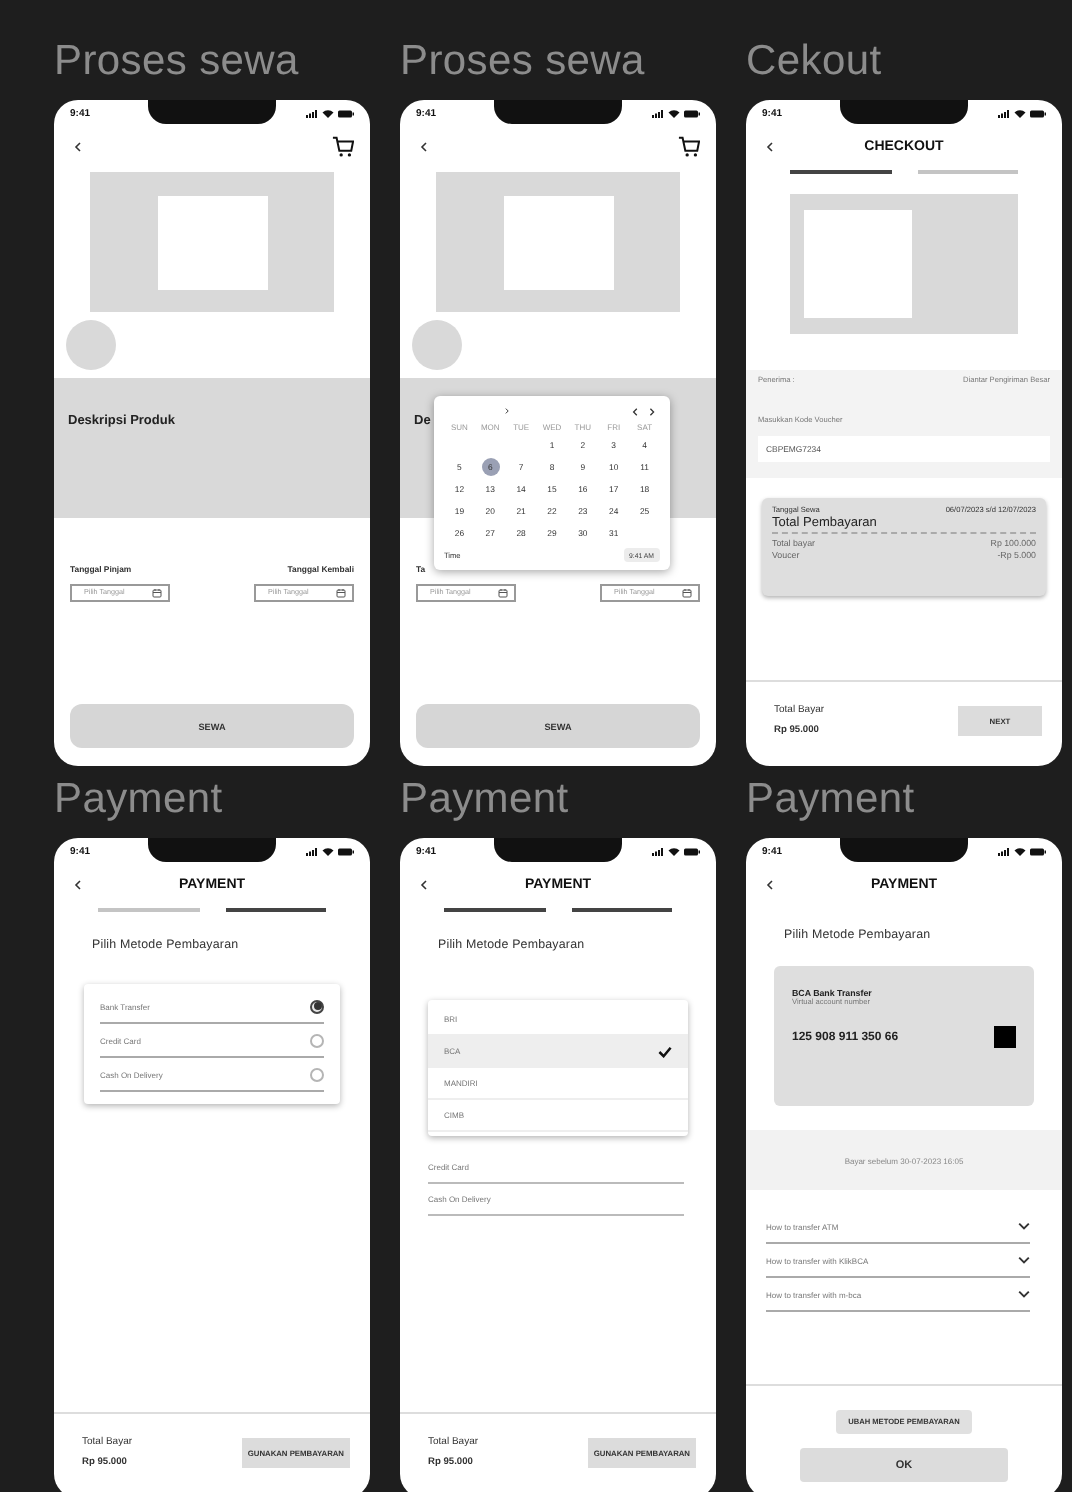 Image resolution: width=1072 pixels, height=1492 pixels. Describe the element at coordinates (665, 1051) in the screenshot. I see `check-icon` at that location.